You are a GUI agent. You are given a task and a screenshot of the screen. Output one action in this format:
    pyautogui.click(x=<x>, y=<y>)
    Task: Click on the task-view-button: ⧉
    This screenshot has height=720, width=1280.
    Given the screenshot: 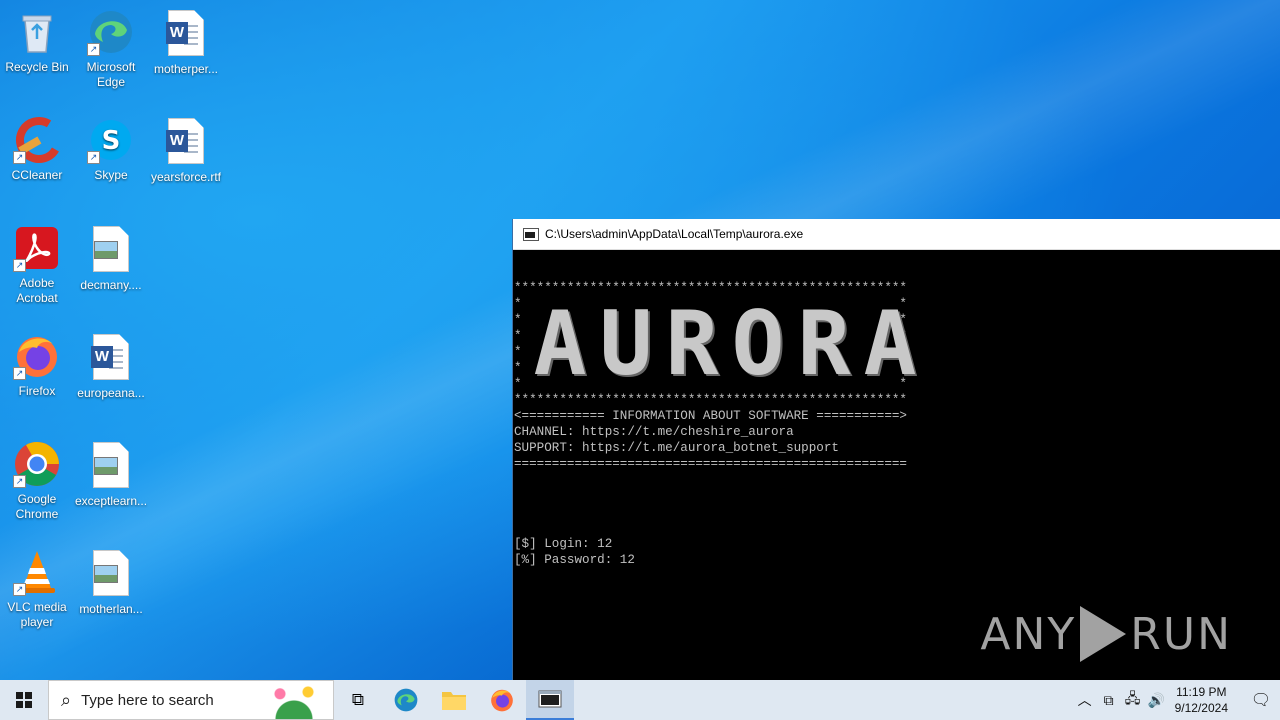 What is the action you would take?
    pyautogui.click(x=358, y=700)
    